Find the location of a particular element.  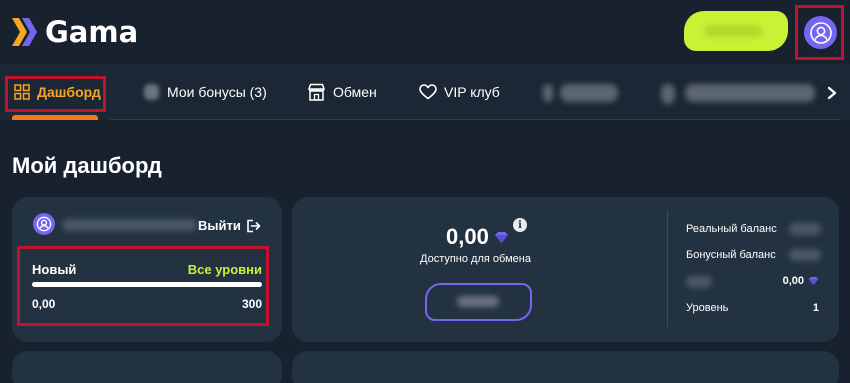

exchange-button is located at coordinates (478, 302).